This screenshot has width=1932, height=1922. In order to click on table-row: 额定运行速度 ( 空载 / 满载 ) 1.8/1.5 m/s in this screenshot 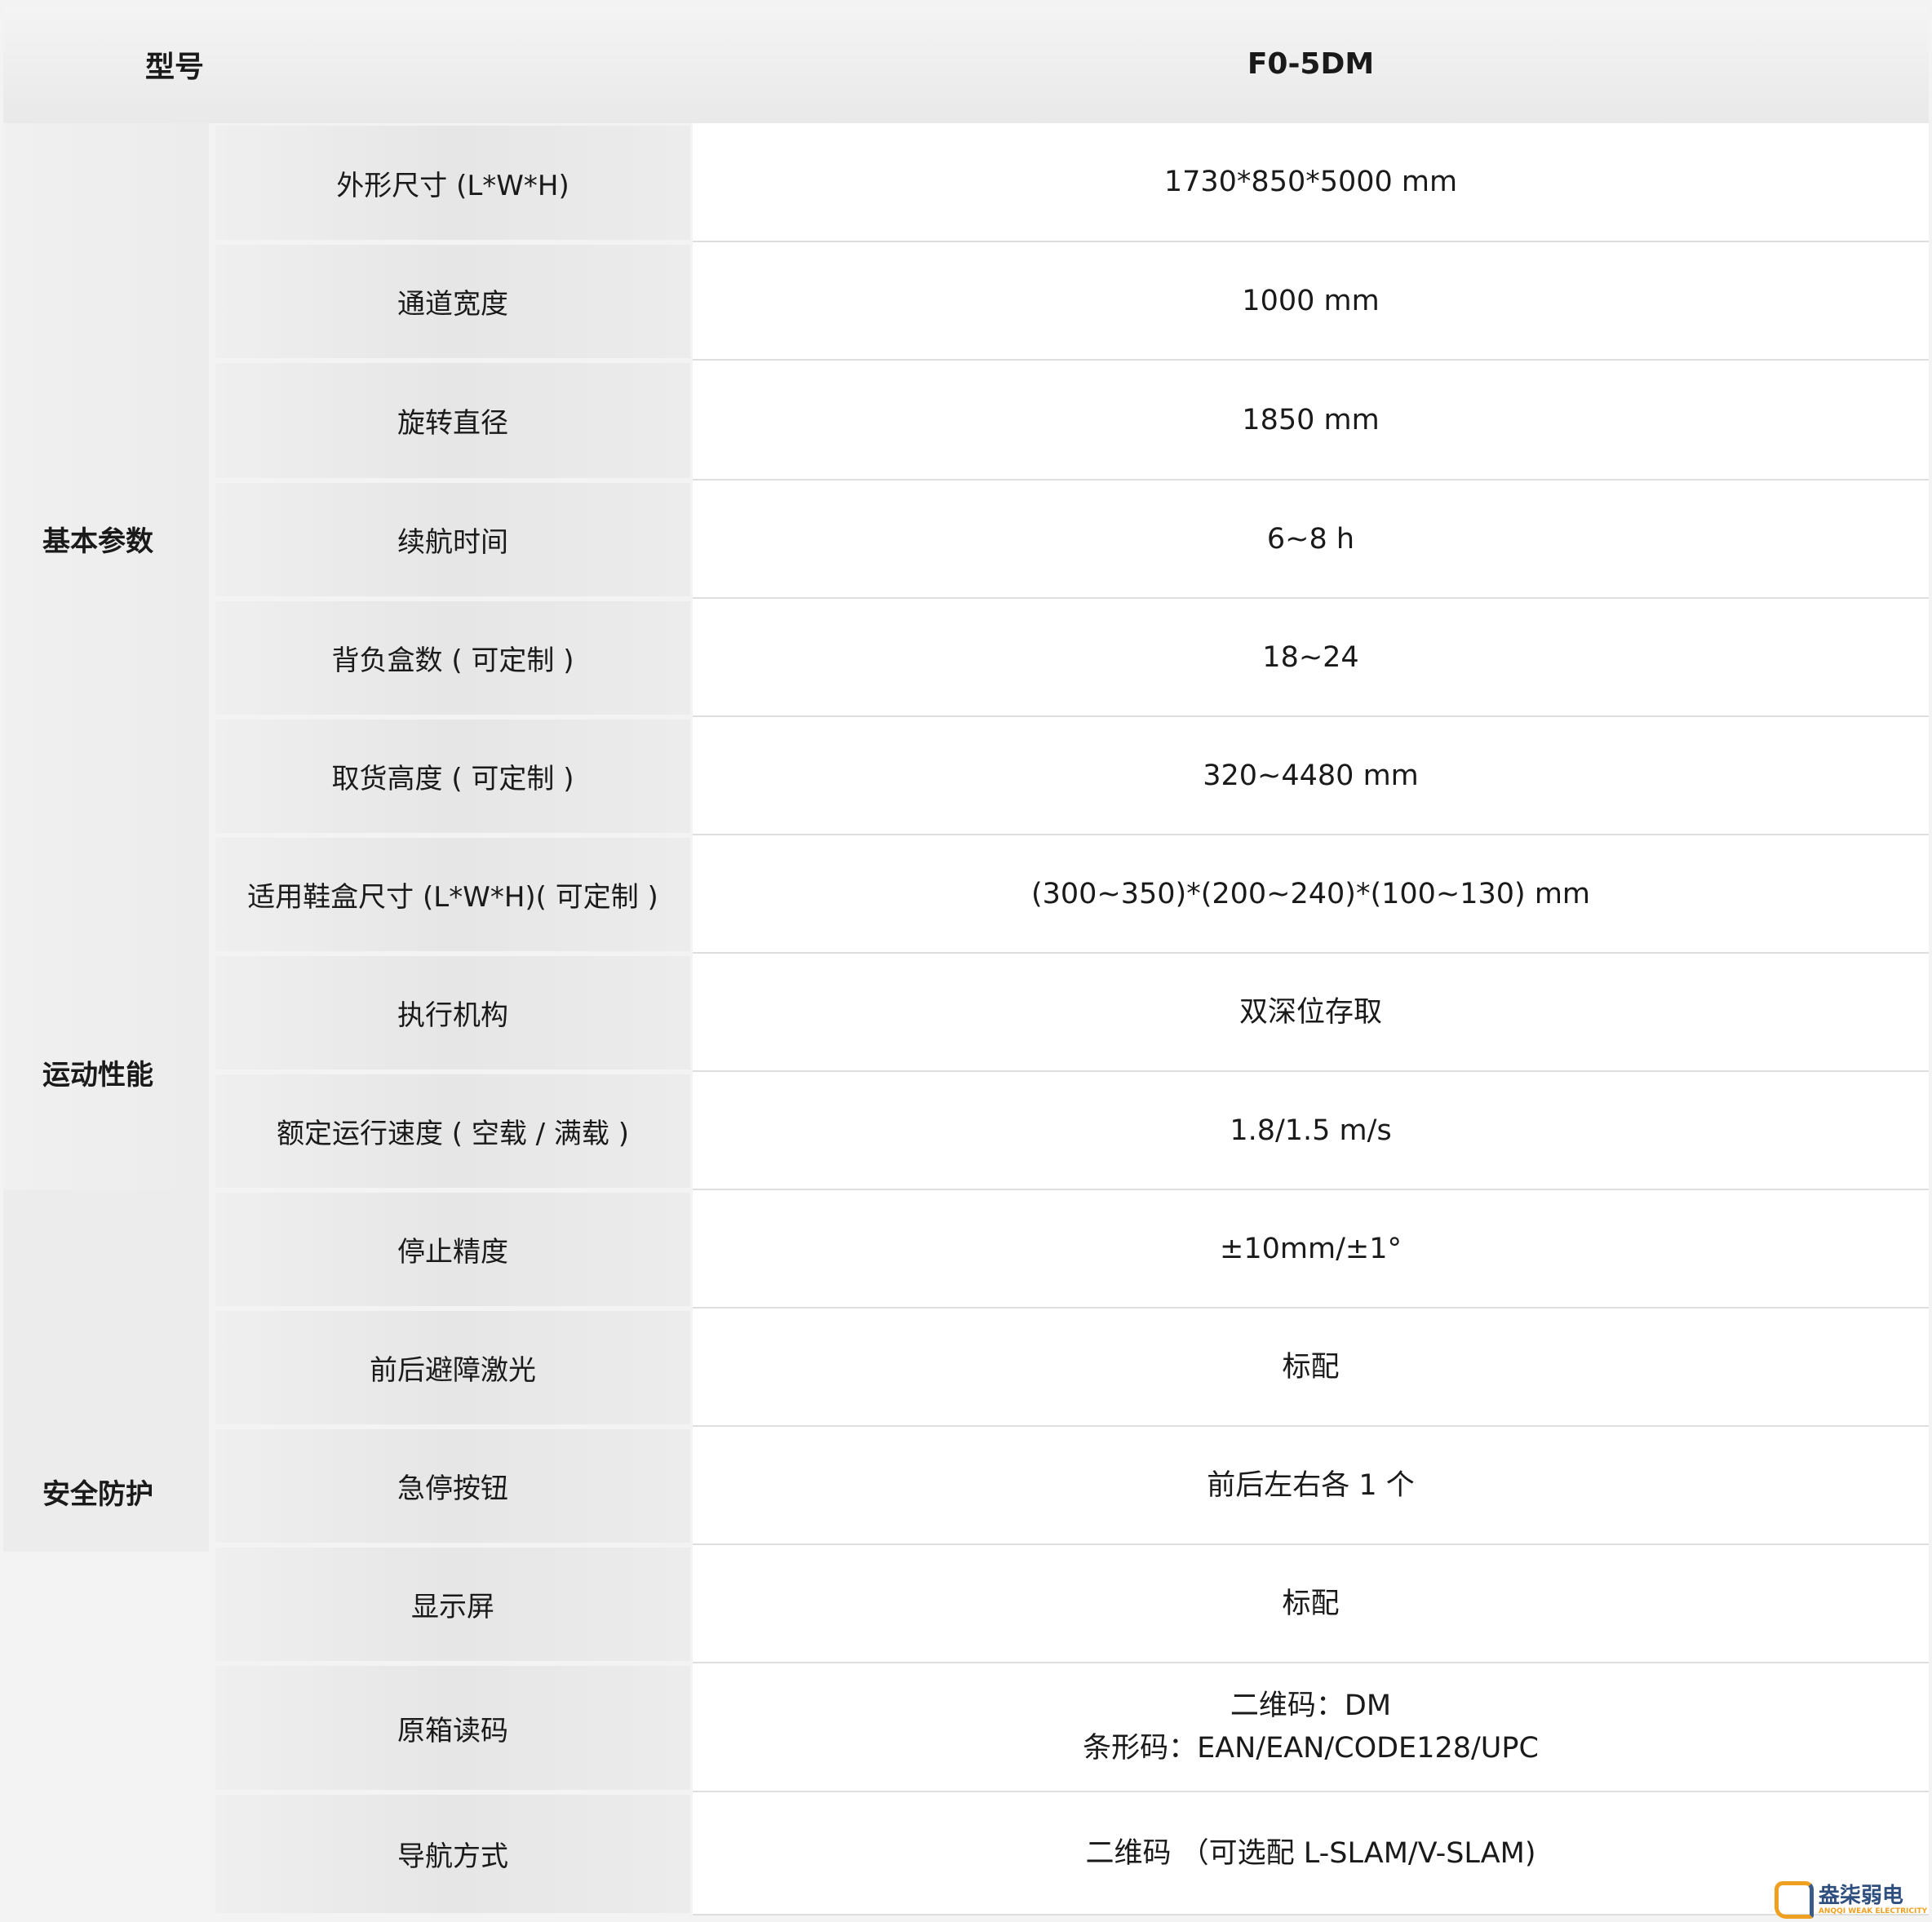, I will do `click(1072, 1131)`.